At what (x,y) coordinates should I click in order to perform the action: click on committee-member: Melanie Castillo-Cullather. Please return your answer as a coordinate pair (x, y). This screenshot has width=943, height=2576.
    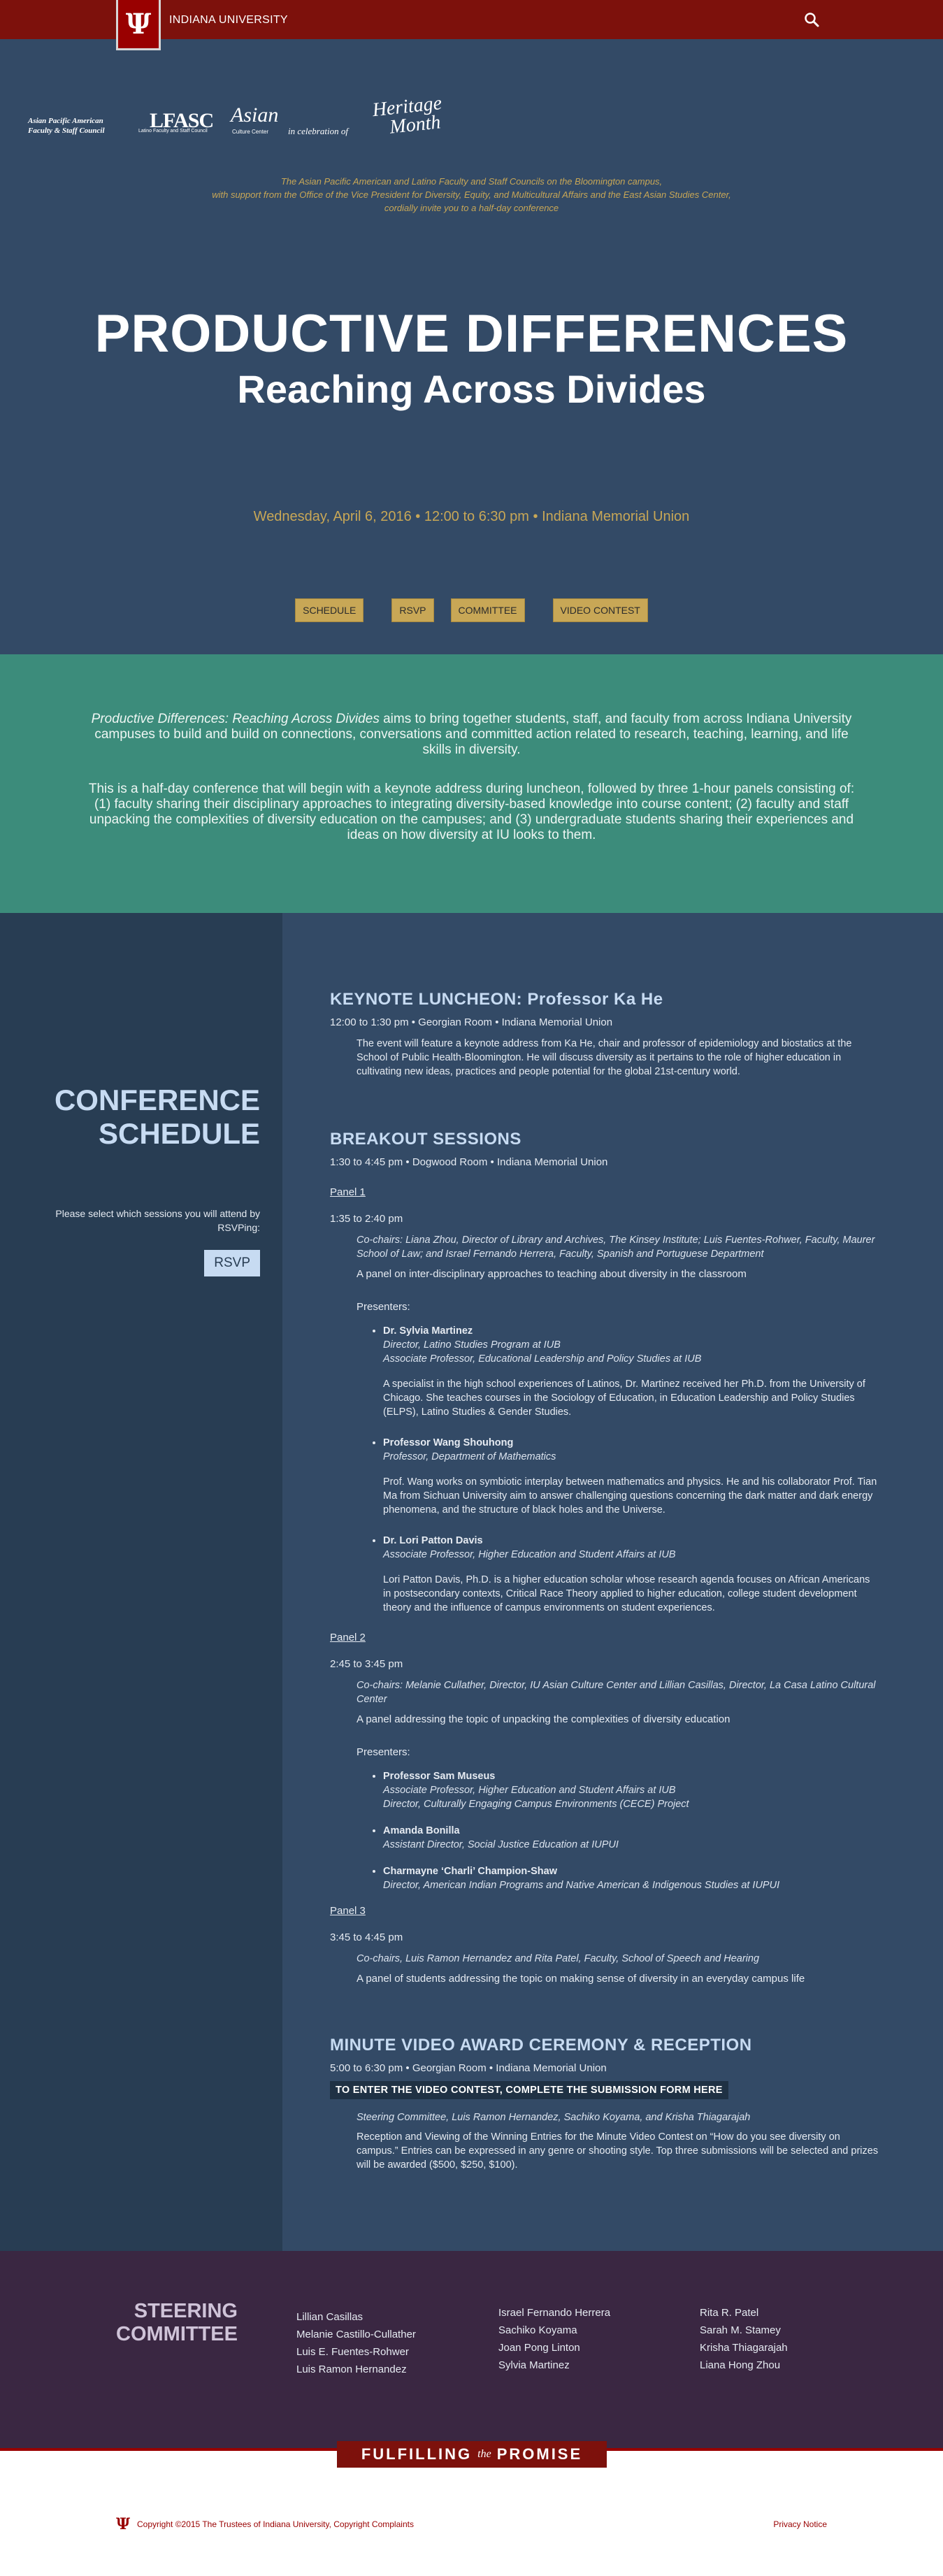
    Looking at the image, I should click on (356, 2334).